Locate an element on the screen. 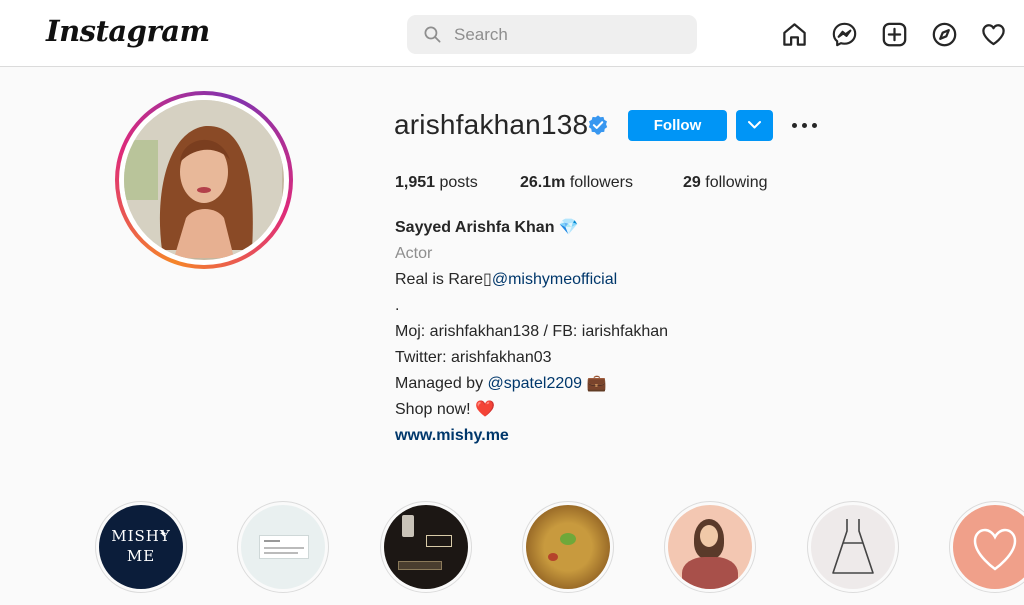  highlight-heart is located at coordinates (986, 547).